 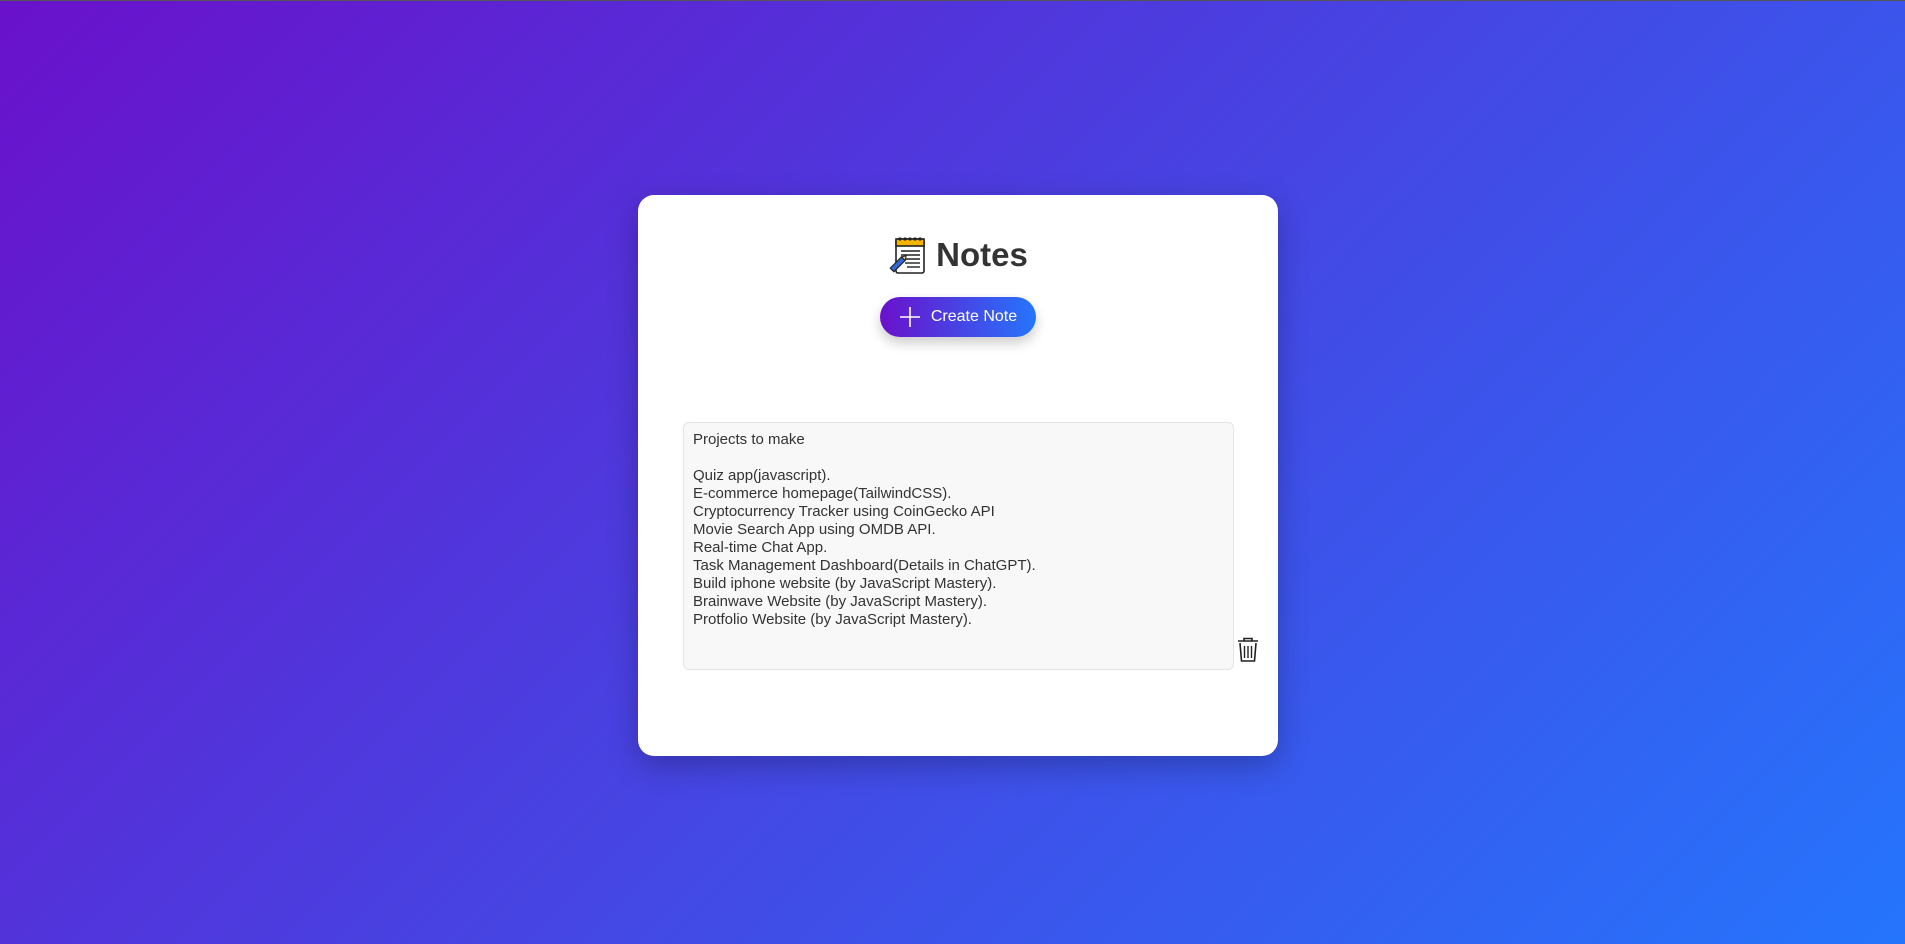 I want to click on note-line: Real-time Chat App., so click(x=760, y=547).